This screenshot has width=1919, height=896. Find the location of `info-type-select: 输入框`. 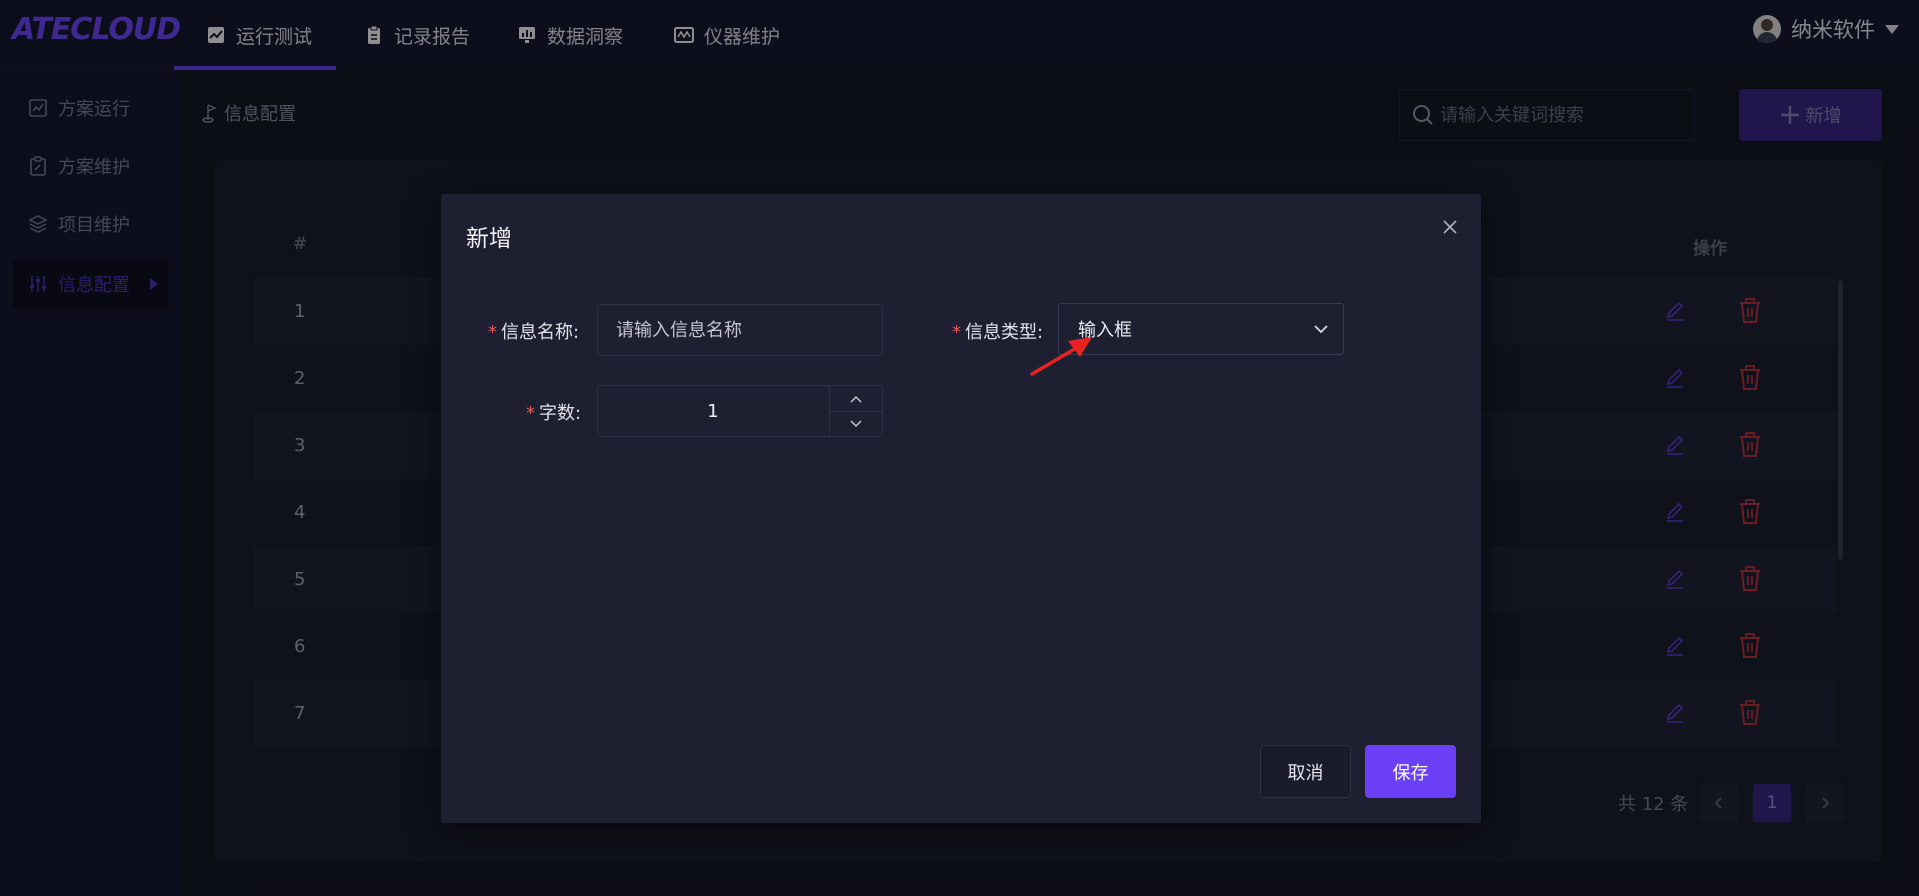

info-type-select: 输入框 is located at coordinates (1201, 329).